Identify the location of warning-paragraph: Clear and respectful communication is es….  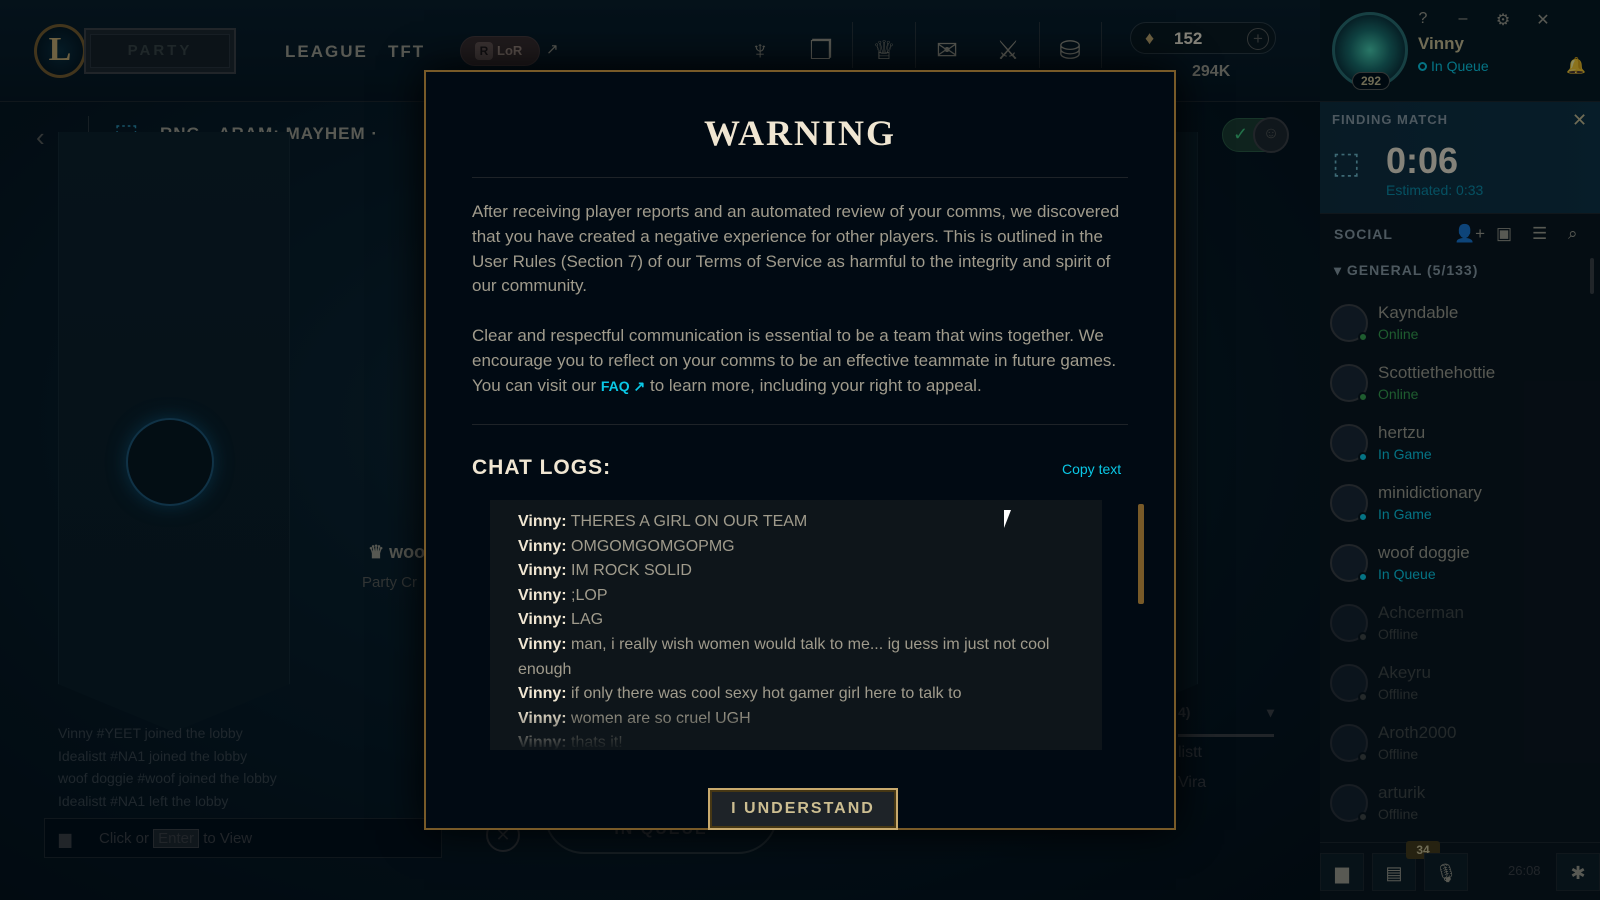
(794, 360).